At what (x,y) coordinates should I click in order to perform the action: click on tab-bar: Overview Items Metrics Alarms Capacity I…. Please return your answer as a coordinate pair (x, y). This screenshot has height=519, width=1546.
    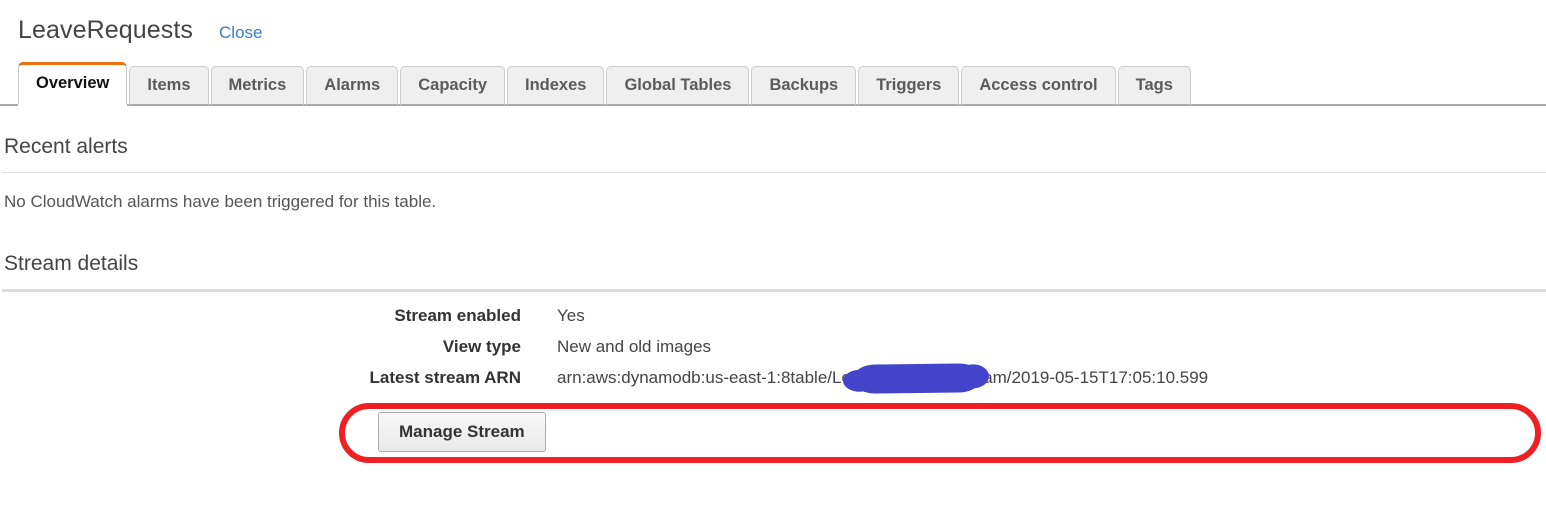
    Looking at the image, I should click on (773, 84).